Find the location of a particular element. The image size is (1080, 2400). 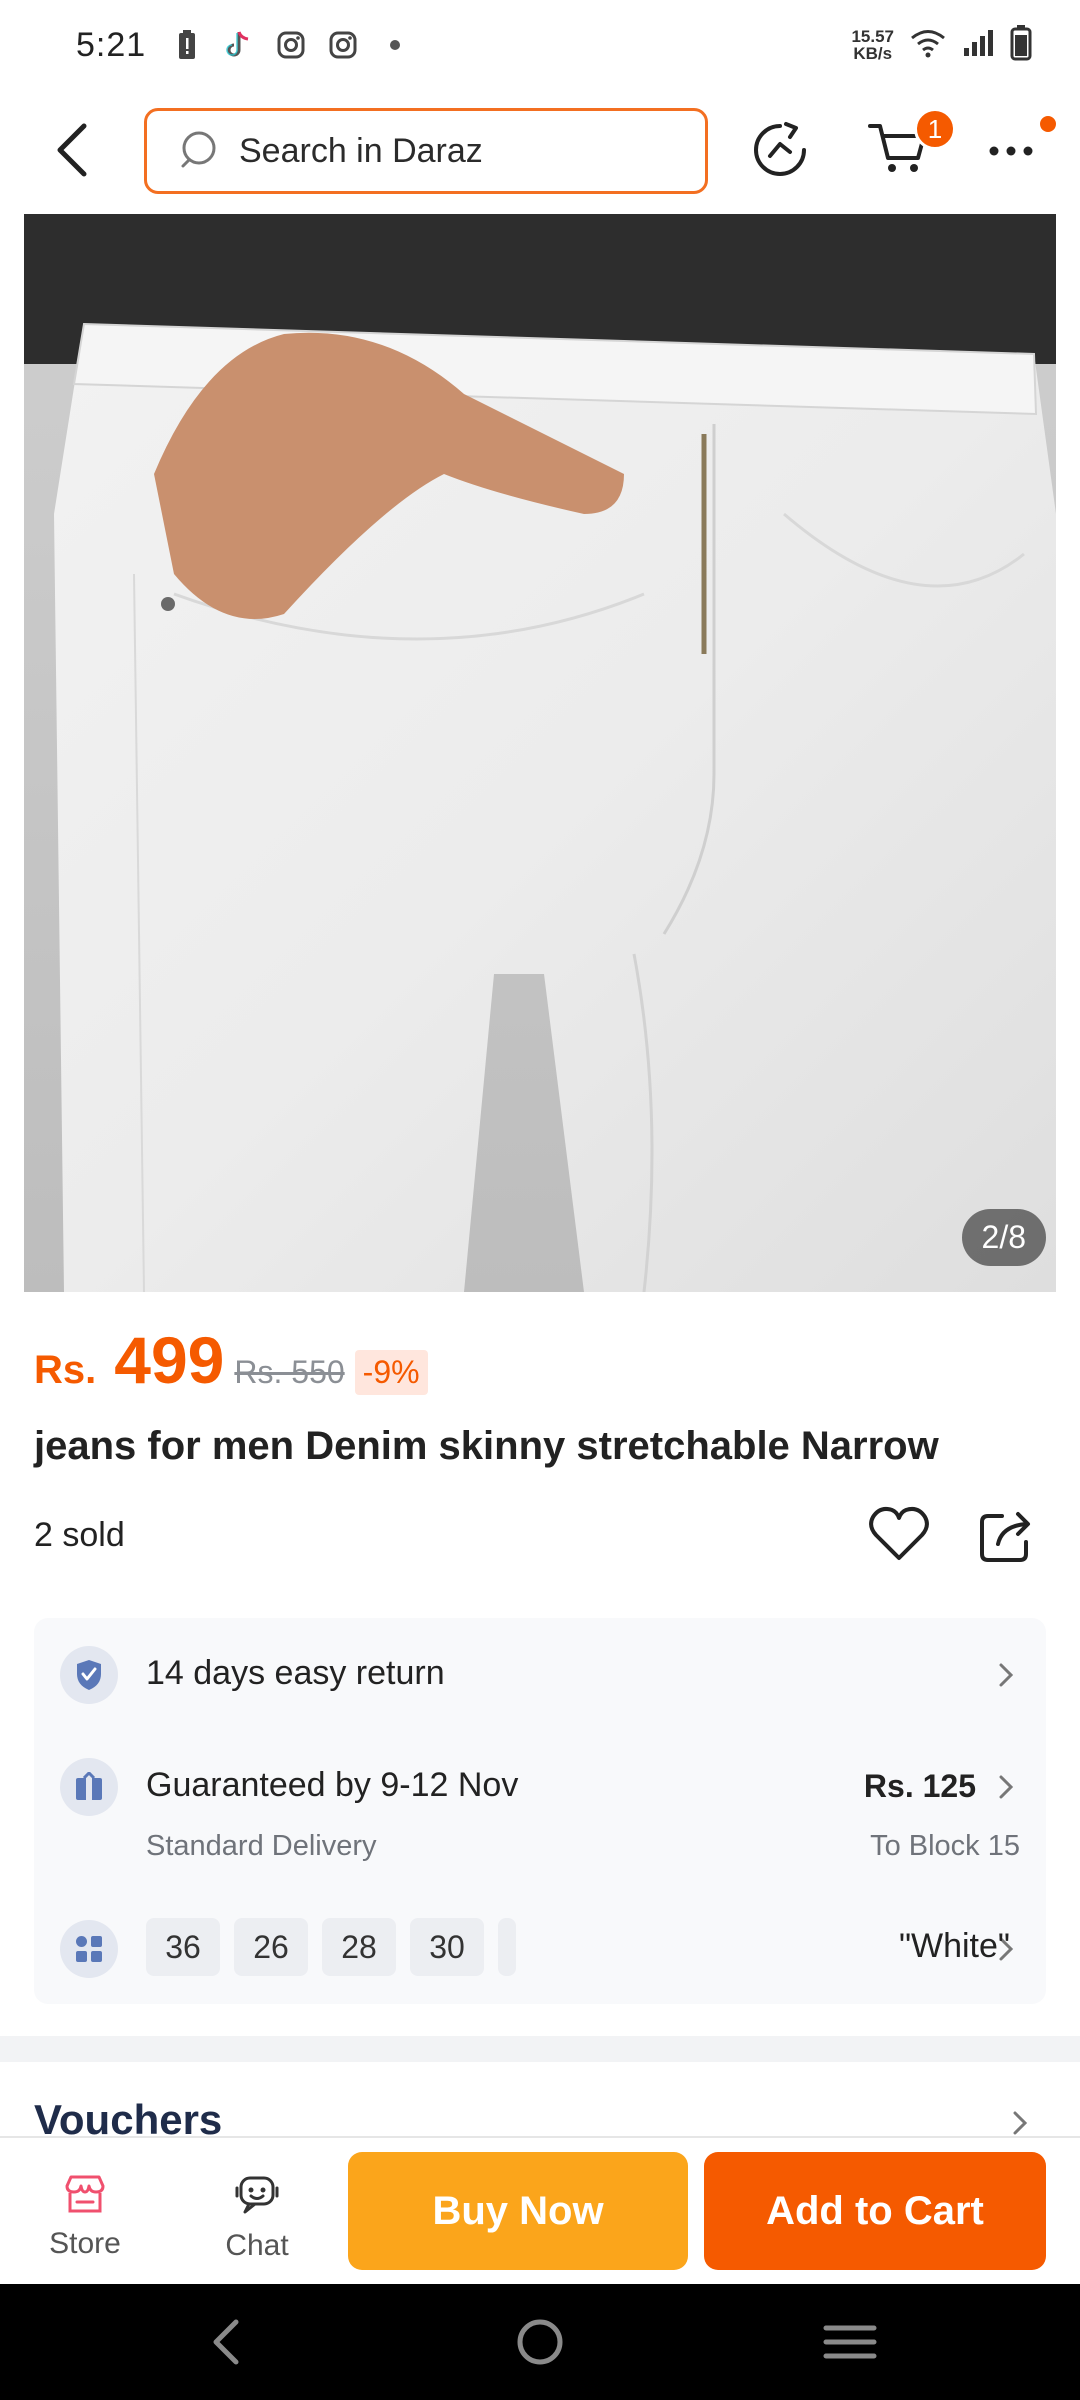

chat-label: Chat is located at coordinates (257, 2245).